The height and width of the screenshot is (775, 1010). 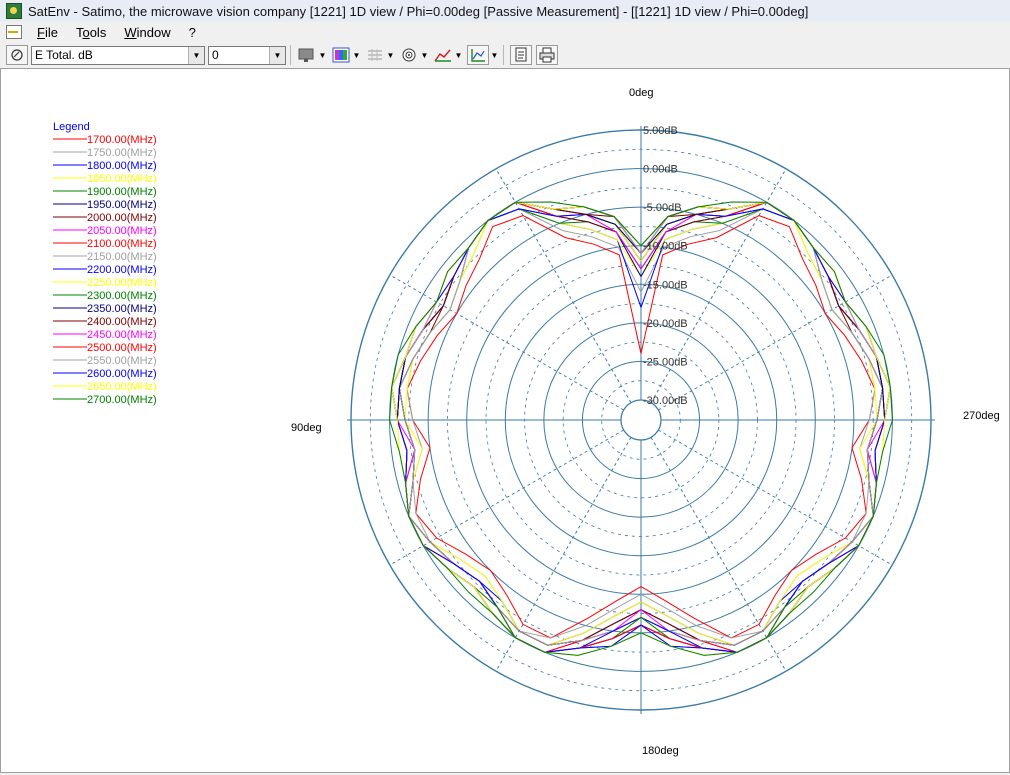 I want to click on select-tool-icon, so click(x=17, y=55).